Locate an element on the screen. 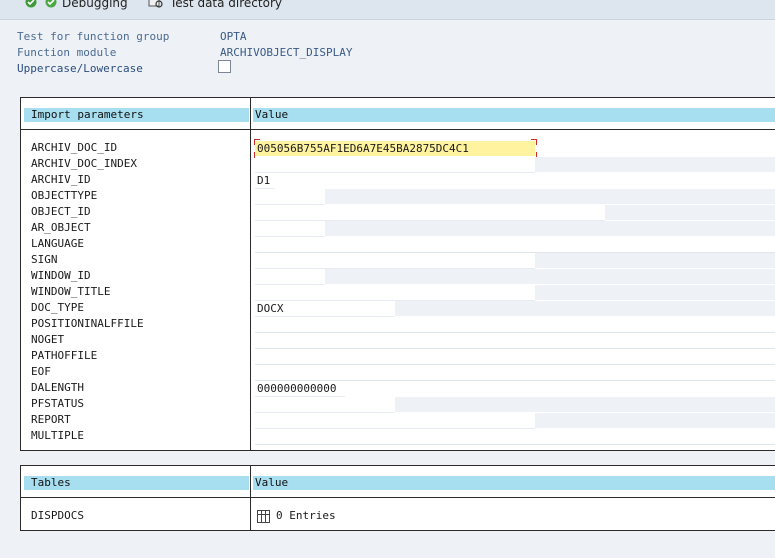  tables-header: Tables is located at coordinates (136, 483).